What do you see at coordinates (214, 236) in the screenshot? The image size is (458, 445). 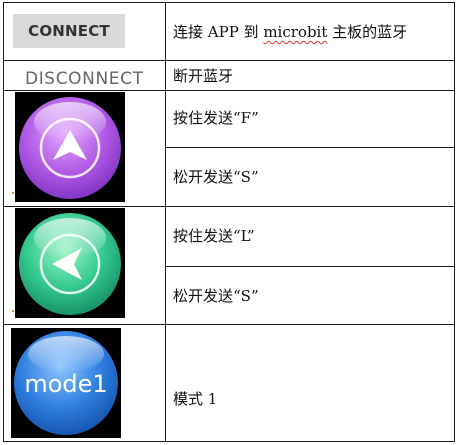 I see `left-press-description: 按住发送“L”` at bounding box center [214, 236].